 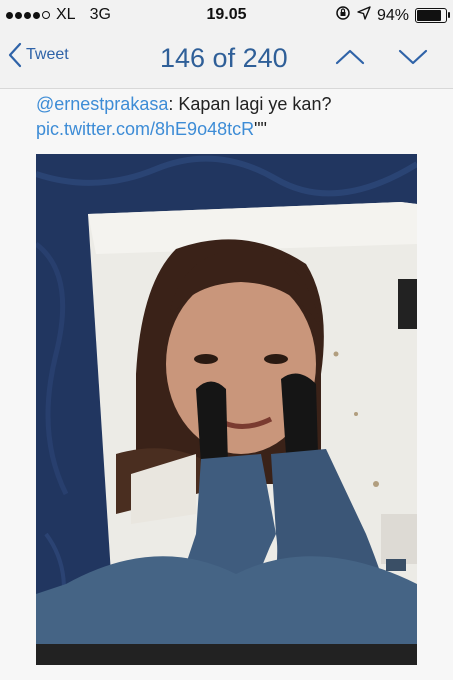 What do you see at coordinates (250, 104) in the screenshot?
I see `tweet-body: : Kapan lagi ye kan?` at bounding box center [250, 104].